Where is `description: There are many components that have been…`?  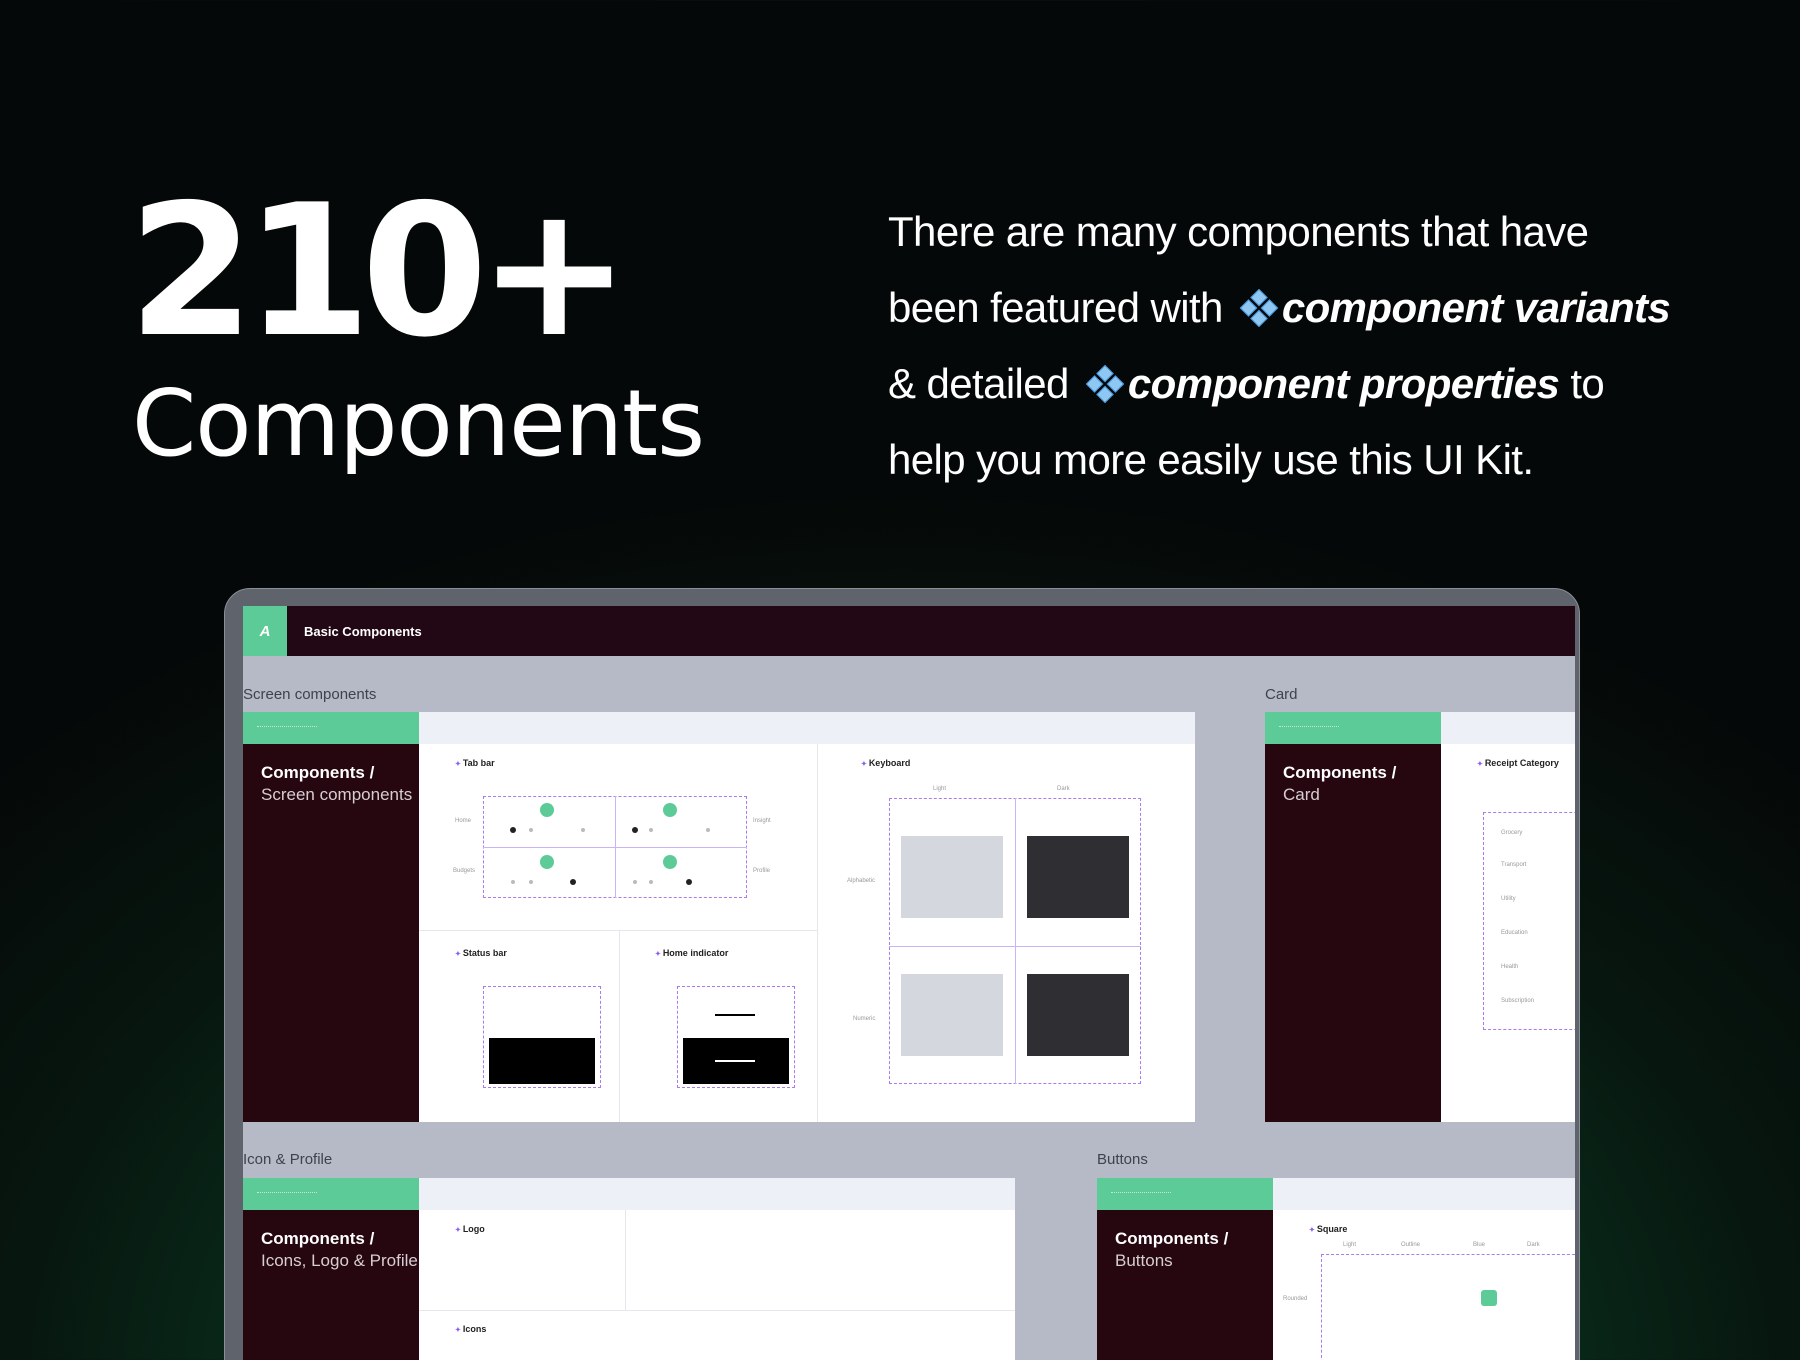 description: There are many components that have been… is located at coordinates (1328, 346).